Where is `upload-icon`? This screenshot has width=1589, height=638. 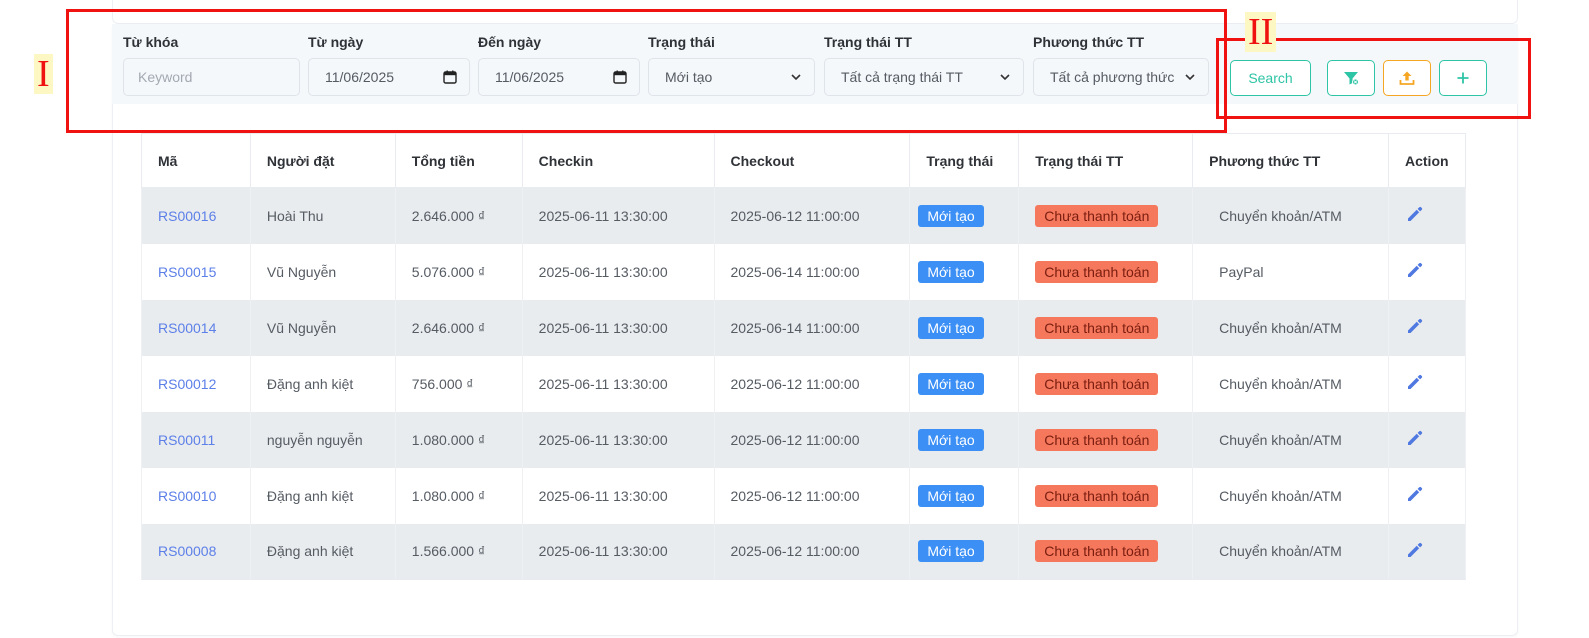 upload-icon is located at coordinates (1407, 78).